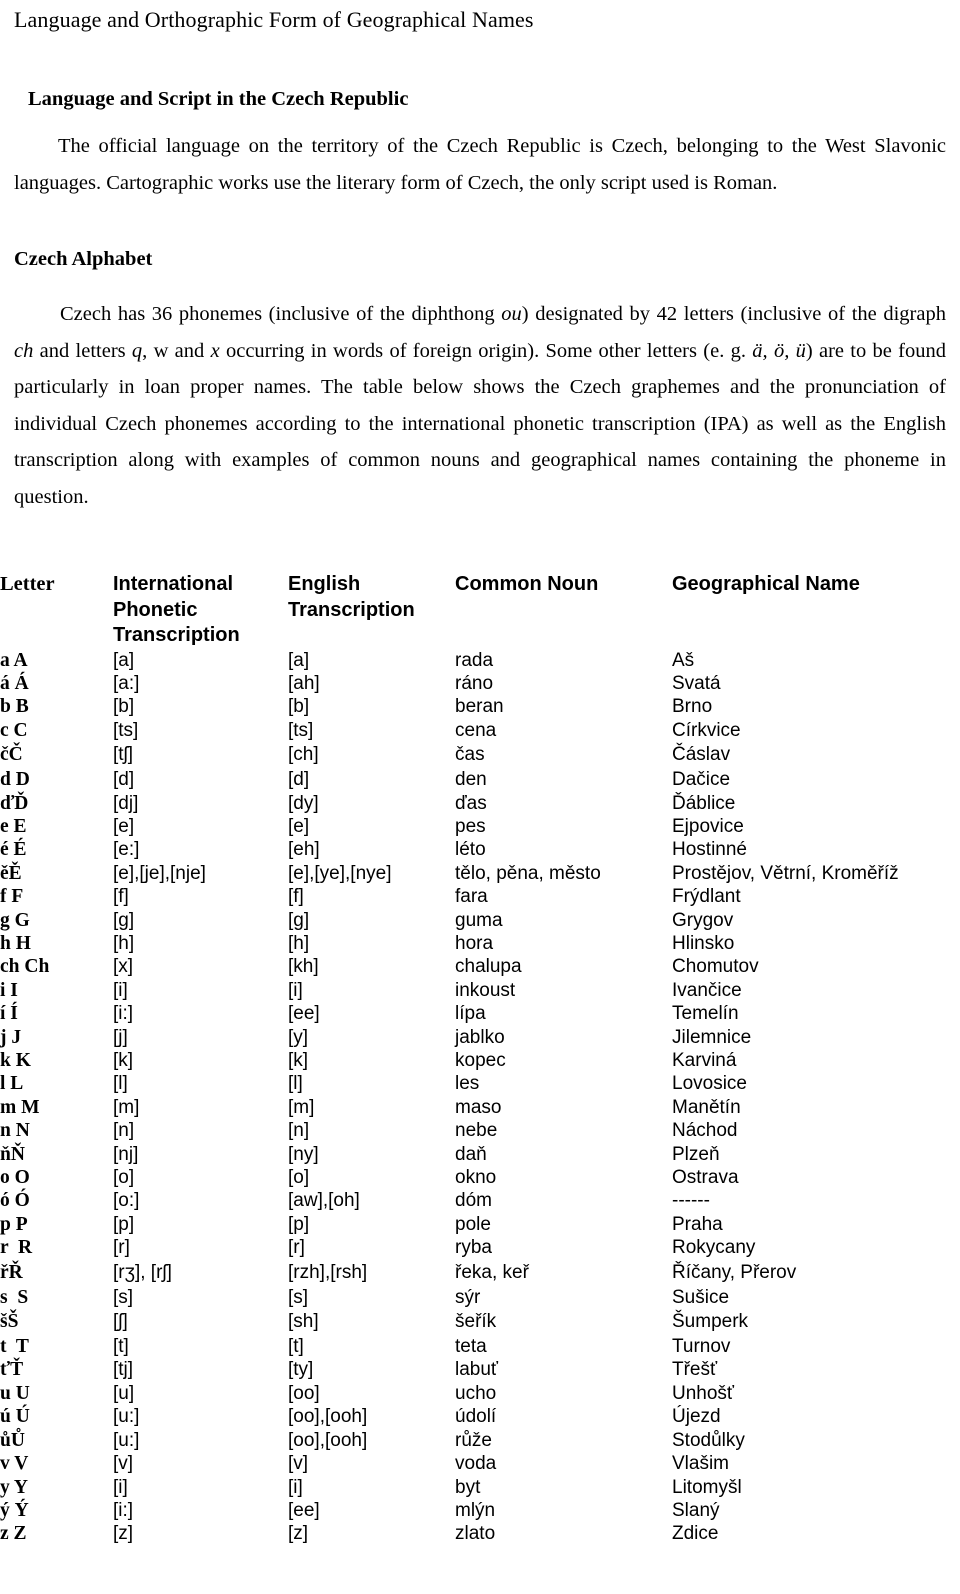  What do you see at coordinates (480, 1154) in the screenshot?
I see `table-row: ňŇ [nj] [ny] daň Plzeň` at bounding box center [480, 1154].